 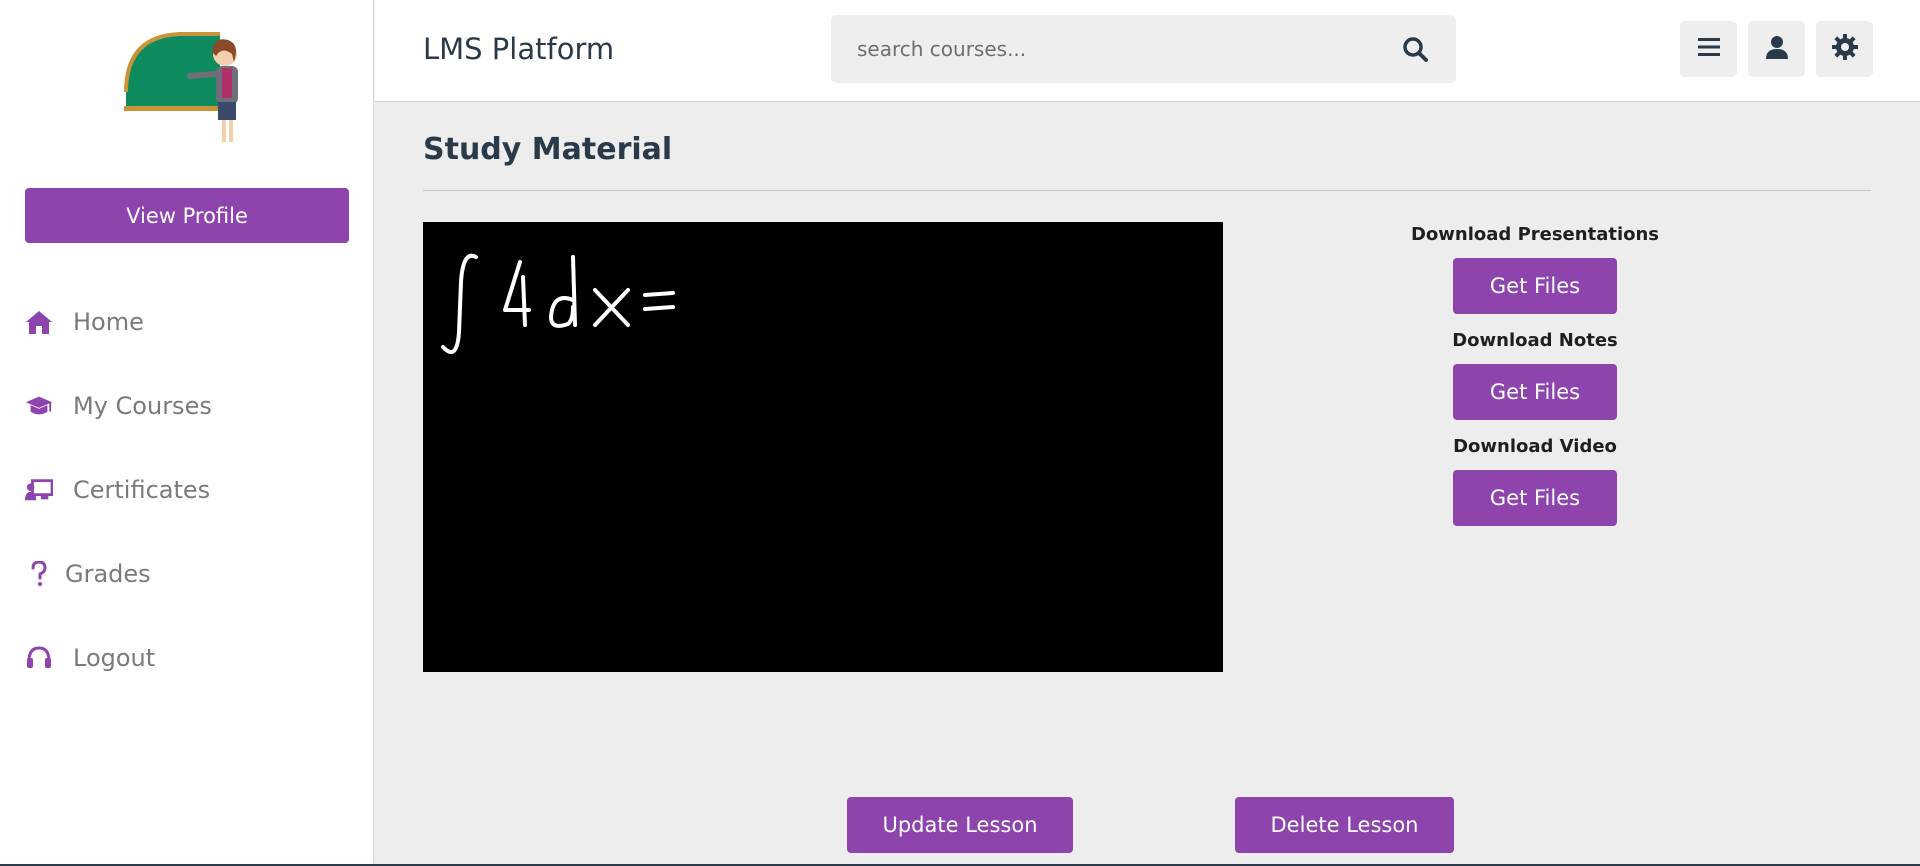 I want to click on update-lesson-button: Update Lesson, so click(x=960, y=825).